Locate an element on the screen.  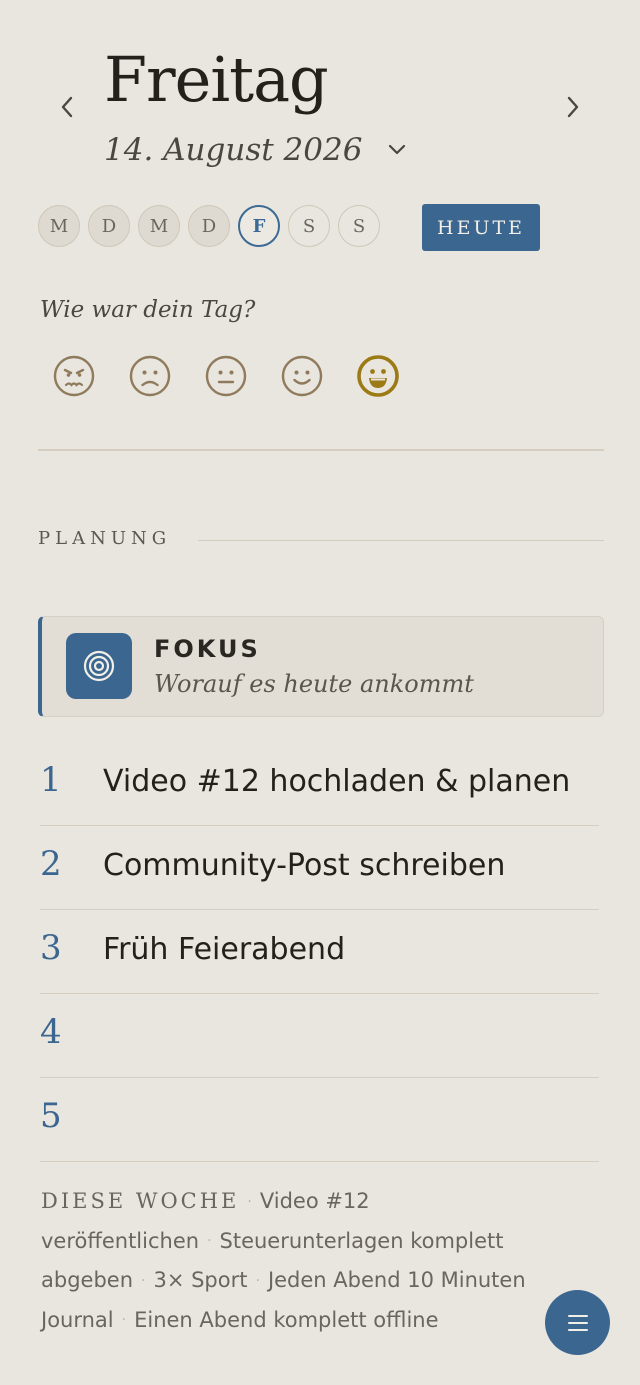
focus-subtitle: Worauf es heute ankommt is located at coordinates (314, 684).